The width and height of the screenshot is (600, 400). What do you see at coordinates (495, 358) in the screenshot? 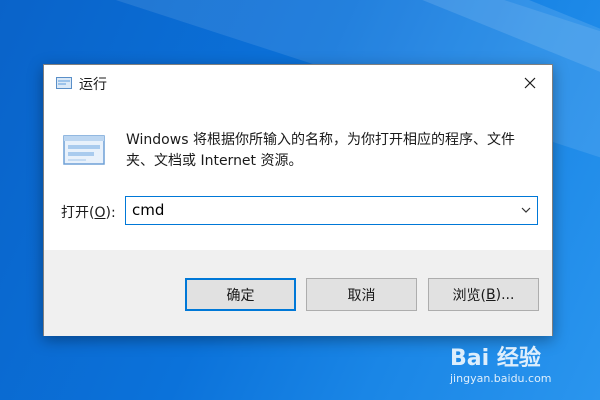
I see `watermark-logo: Bai 经验` at bounding box center [495, 358].